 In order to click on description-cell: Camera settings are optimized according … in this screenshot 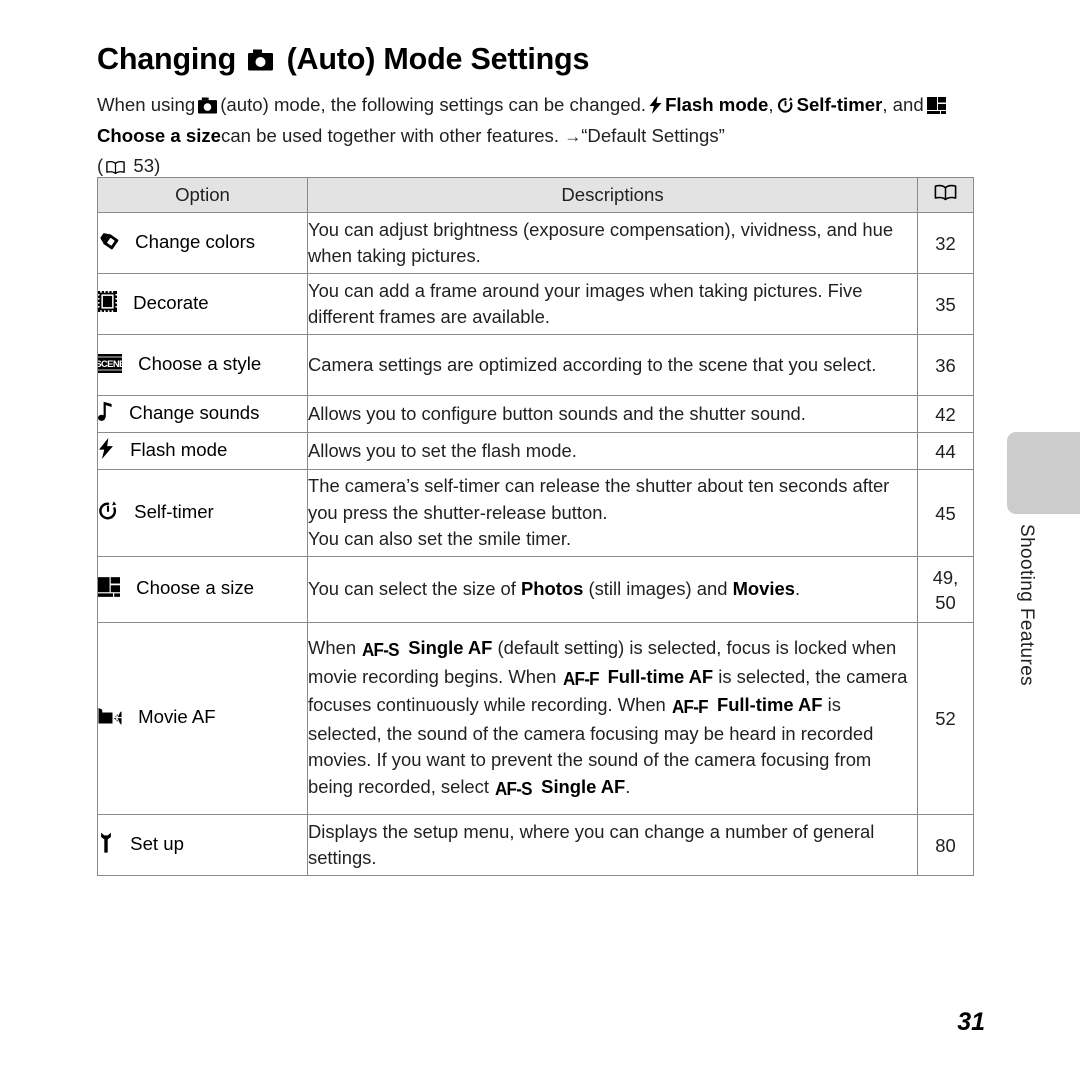, I will do `click(612, 365)`.